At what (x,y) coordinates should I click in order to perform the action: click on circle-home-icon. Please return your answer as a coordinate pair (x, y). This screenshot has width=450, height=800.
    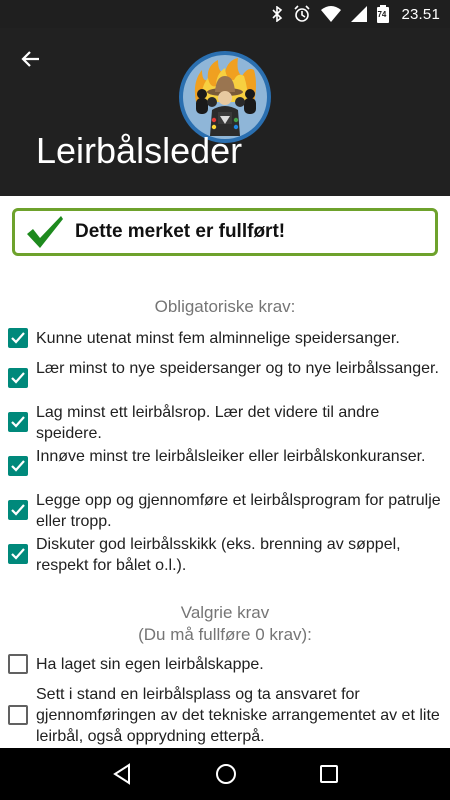
    Looking at the image, I should click on (225, 774).